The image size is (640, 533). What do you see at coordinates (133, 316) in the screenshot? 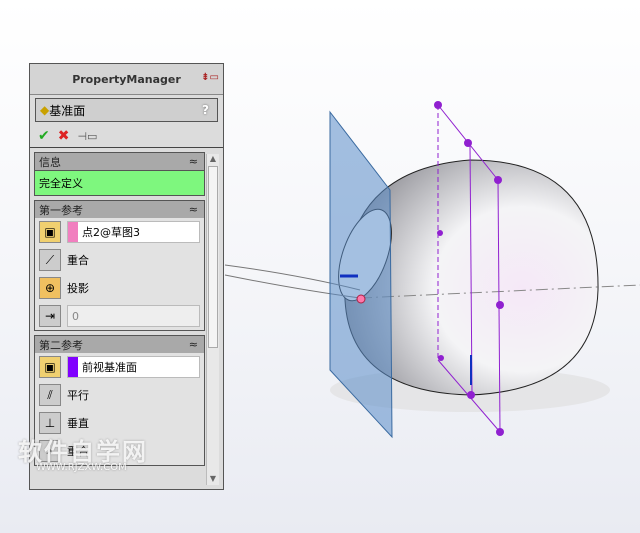
I see `offset-input: 0` at bounding box center [133, 316].